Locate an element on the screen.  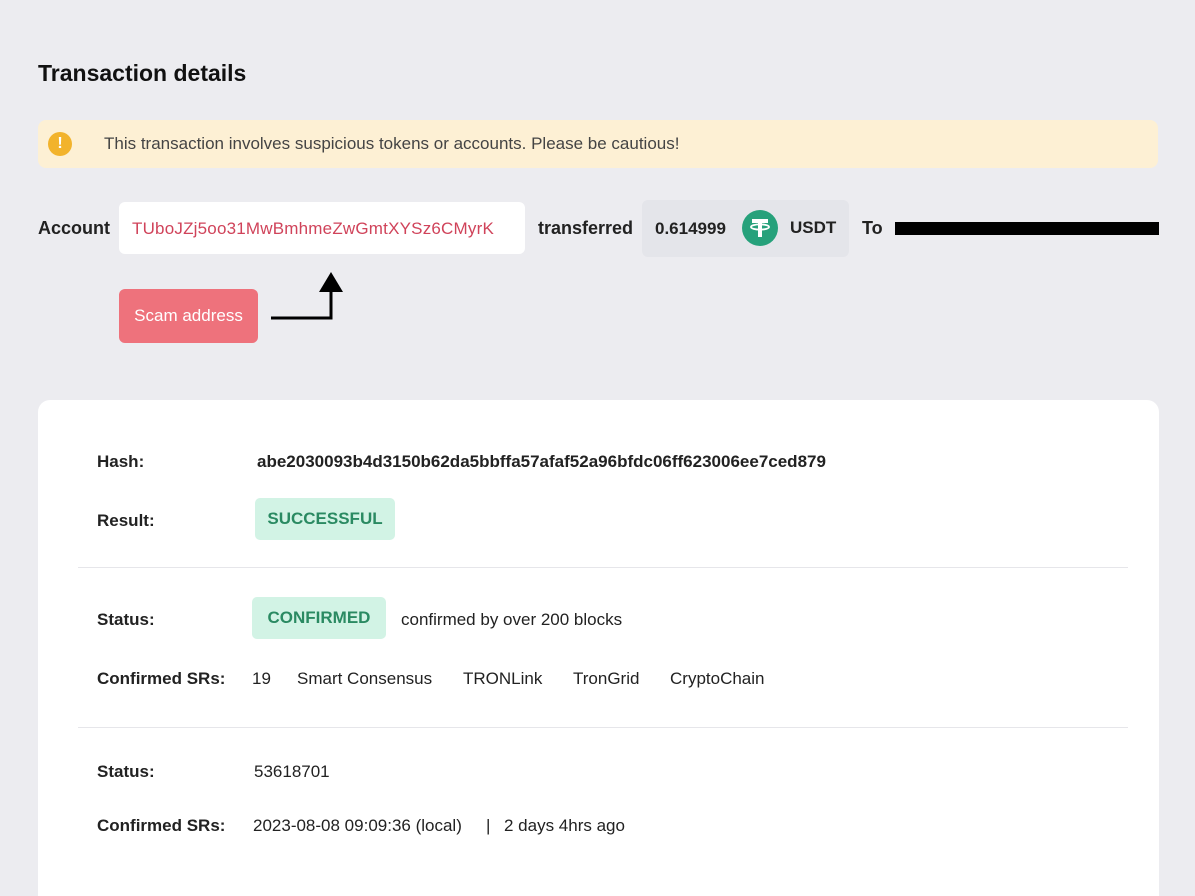
time-label: Confirmed SRs: is located at coordinates (161, 825).